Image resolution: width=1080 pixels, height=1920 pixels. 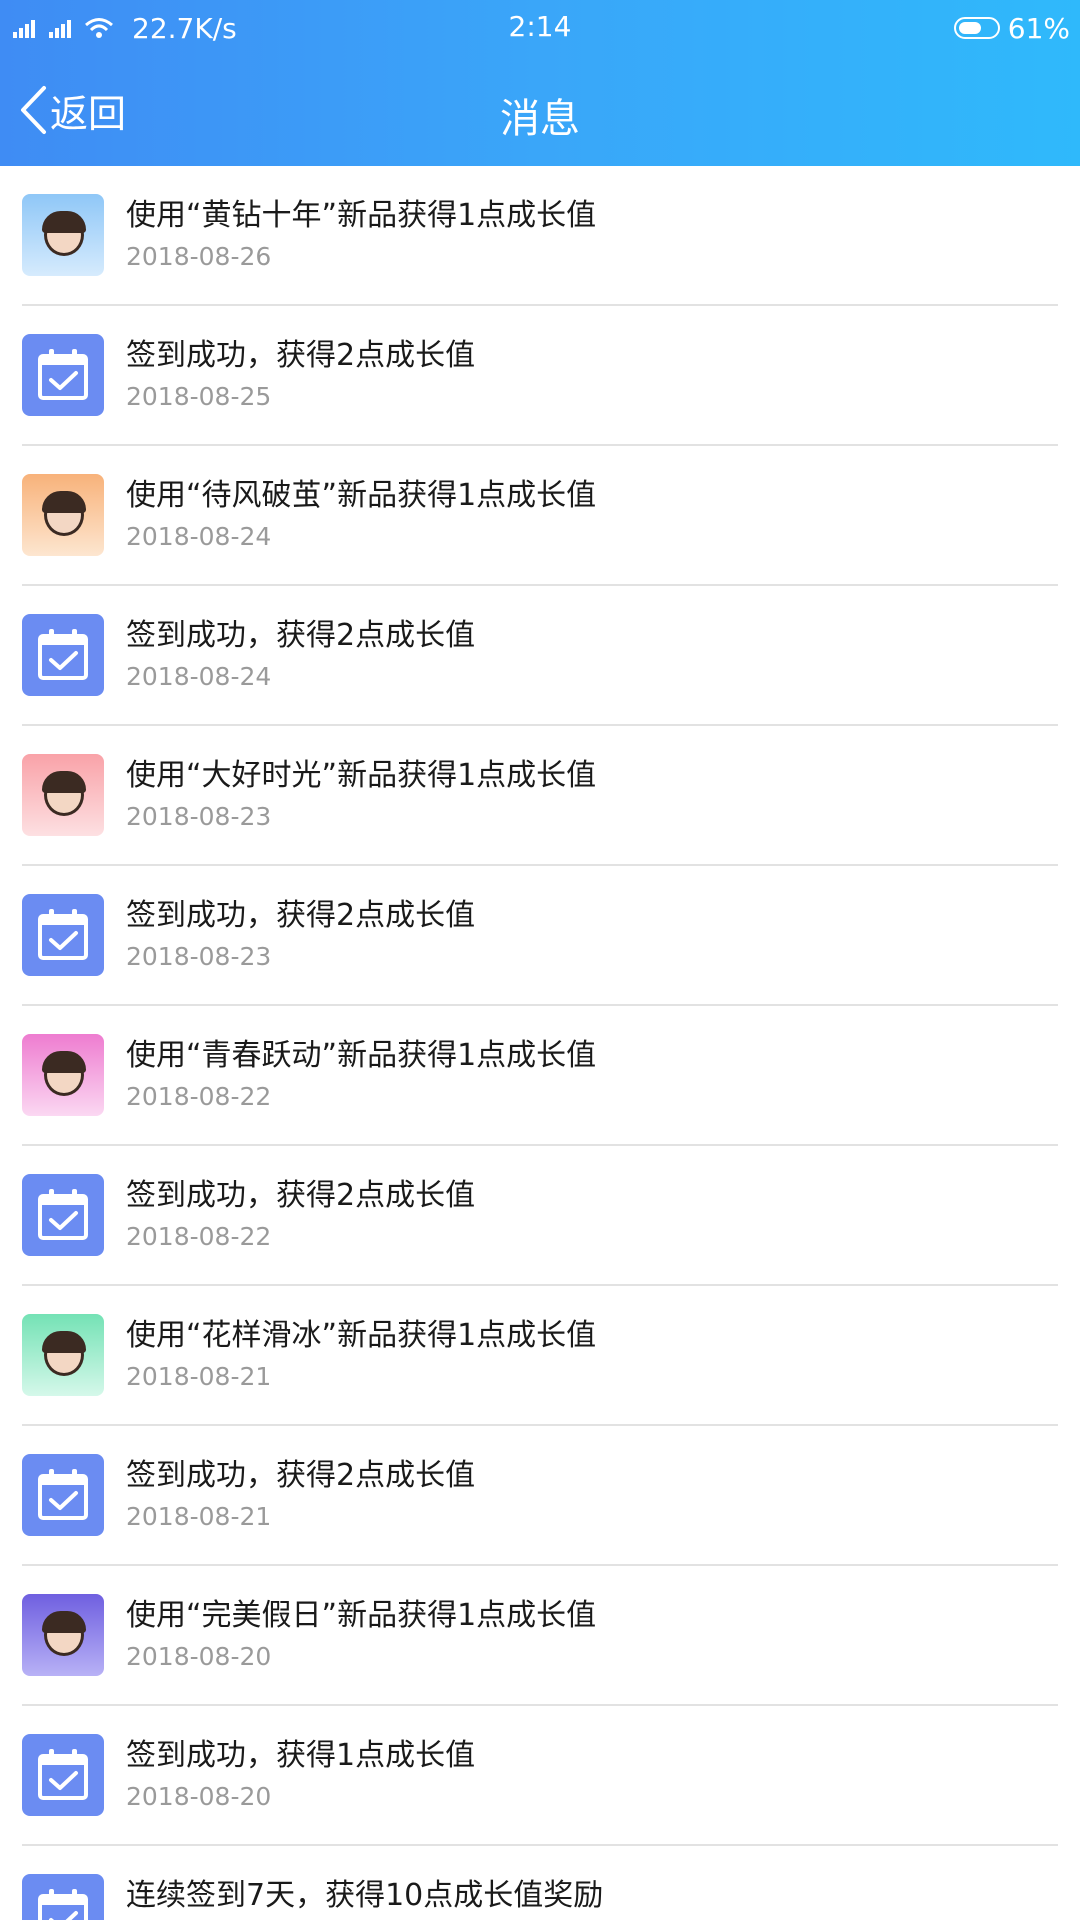 I want to click on clock: 2:14, so click(x=540, y=26).